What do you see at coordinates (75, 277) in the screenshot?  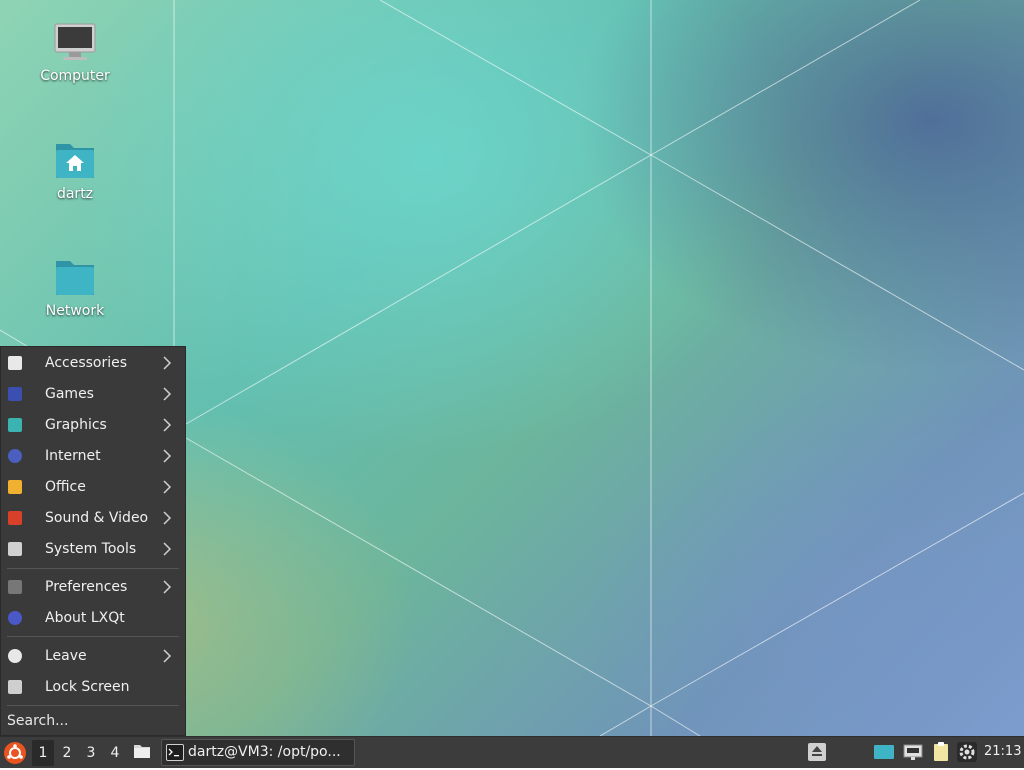 I see `network-folder-icon` at bounding box center [75, 277].